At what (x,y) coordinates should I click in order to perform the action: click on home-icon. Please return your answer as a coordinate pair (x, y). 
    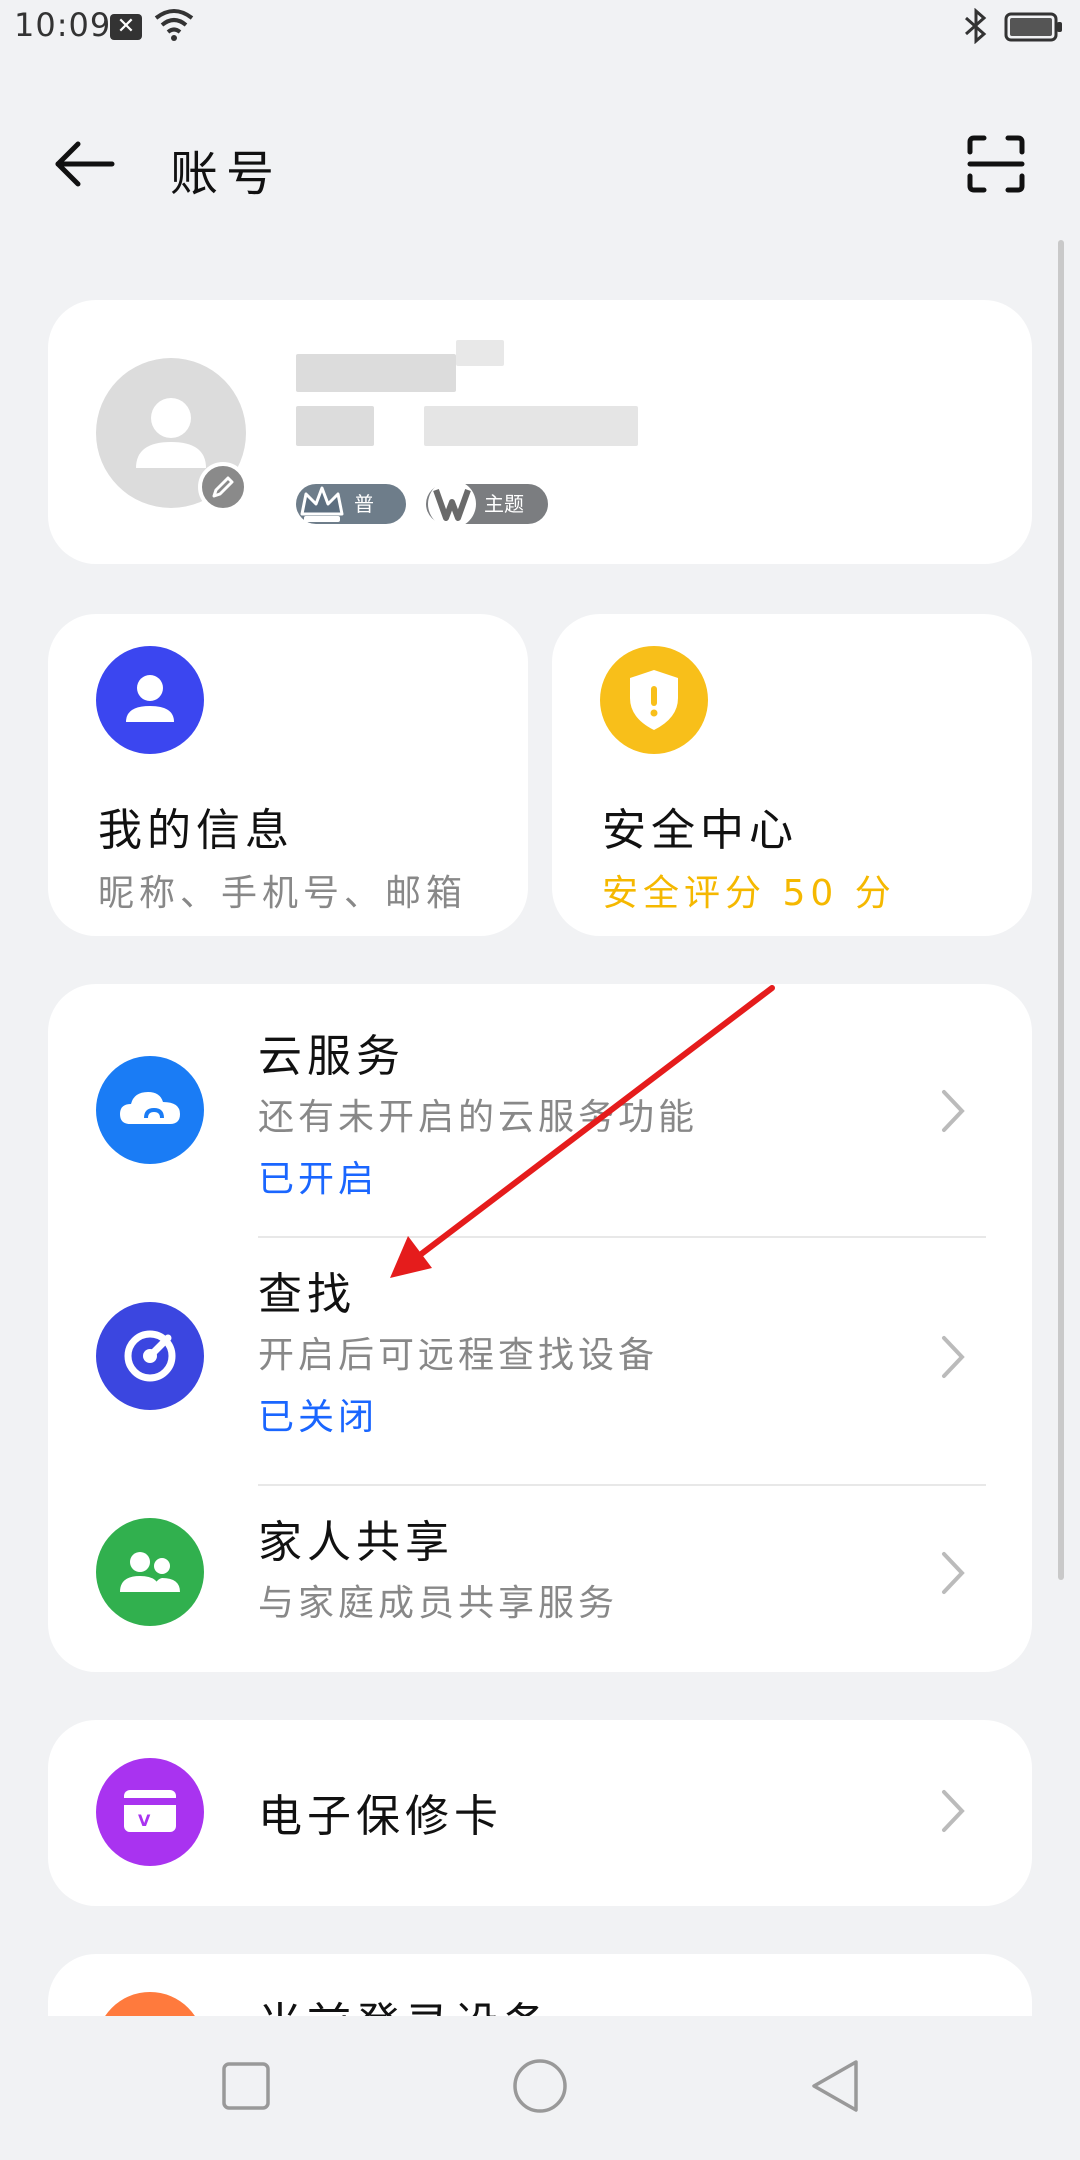
    Looking at the image, I should click on (540, 2086).